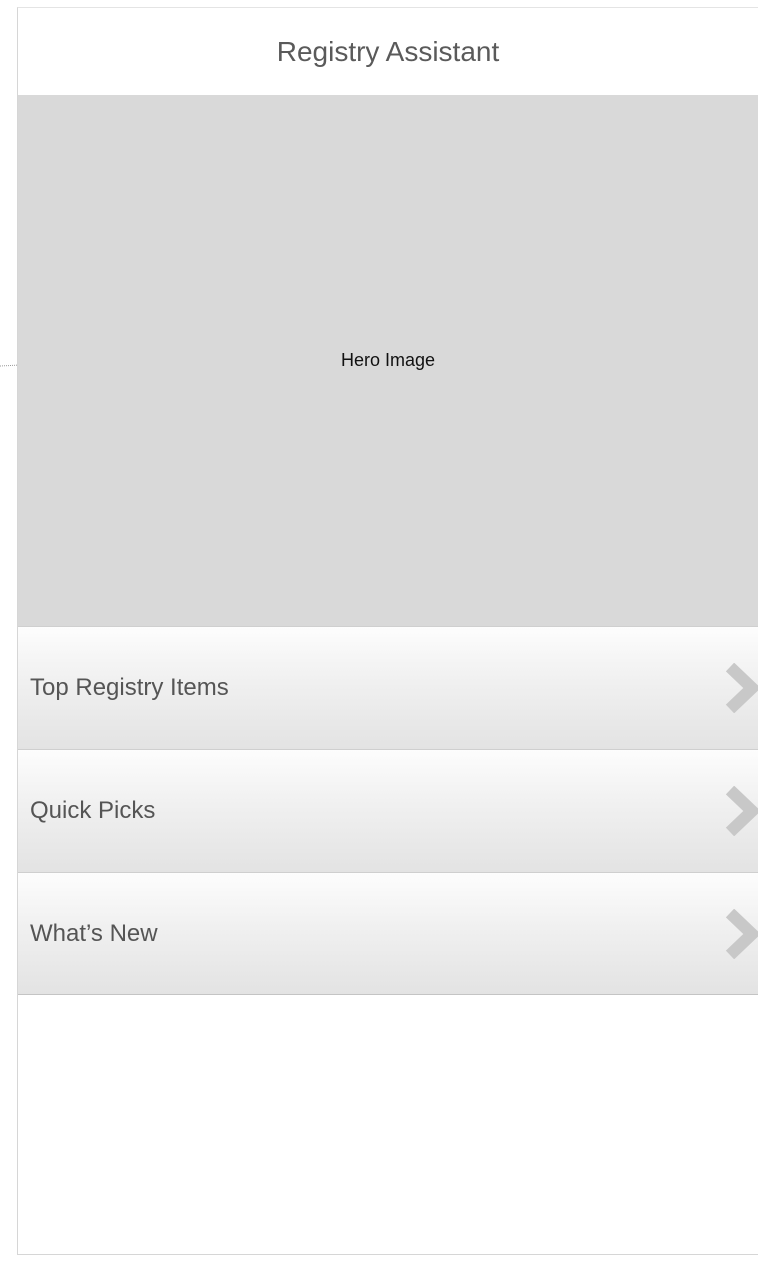 The width and height of the screenshot is (758, 1261). What do you see at coordinates (388, 687) in the screenshot?
I see `menu-item-top-registry-items: Top Registry Items` at bounding box center [388, 687].